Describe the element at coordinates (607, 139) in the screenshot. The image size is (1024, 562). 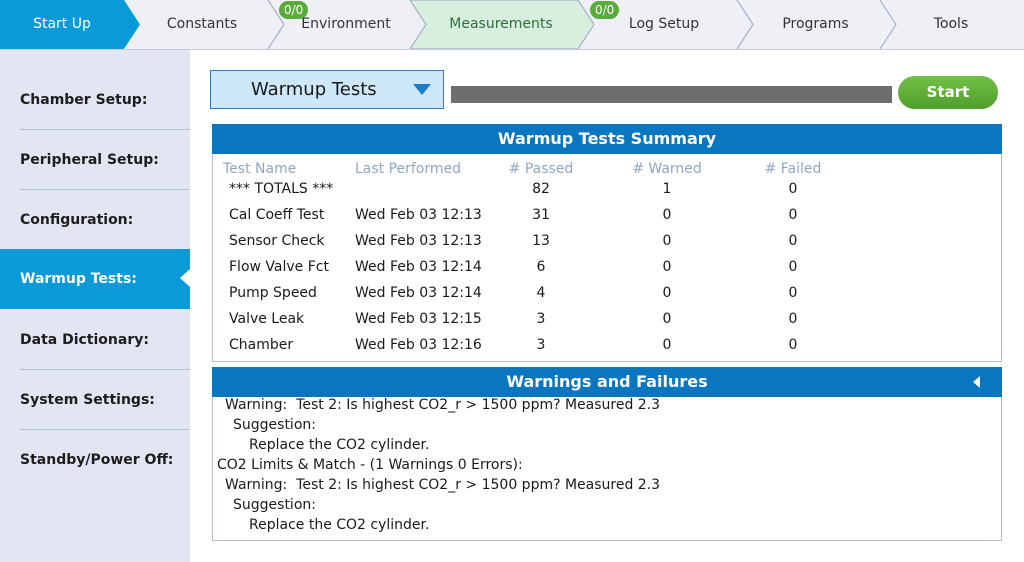
I see `summary-header: Warmup Tests Summary` at that location.